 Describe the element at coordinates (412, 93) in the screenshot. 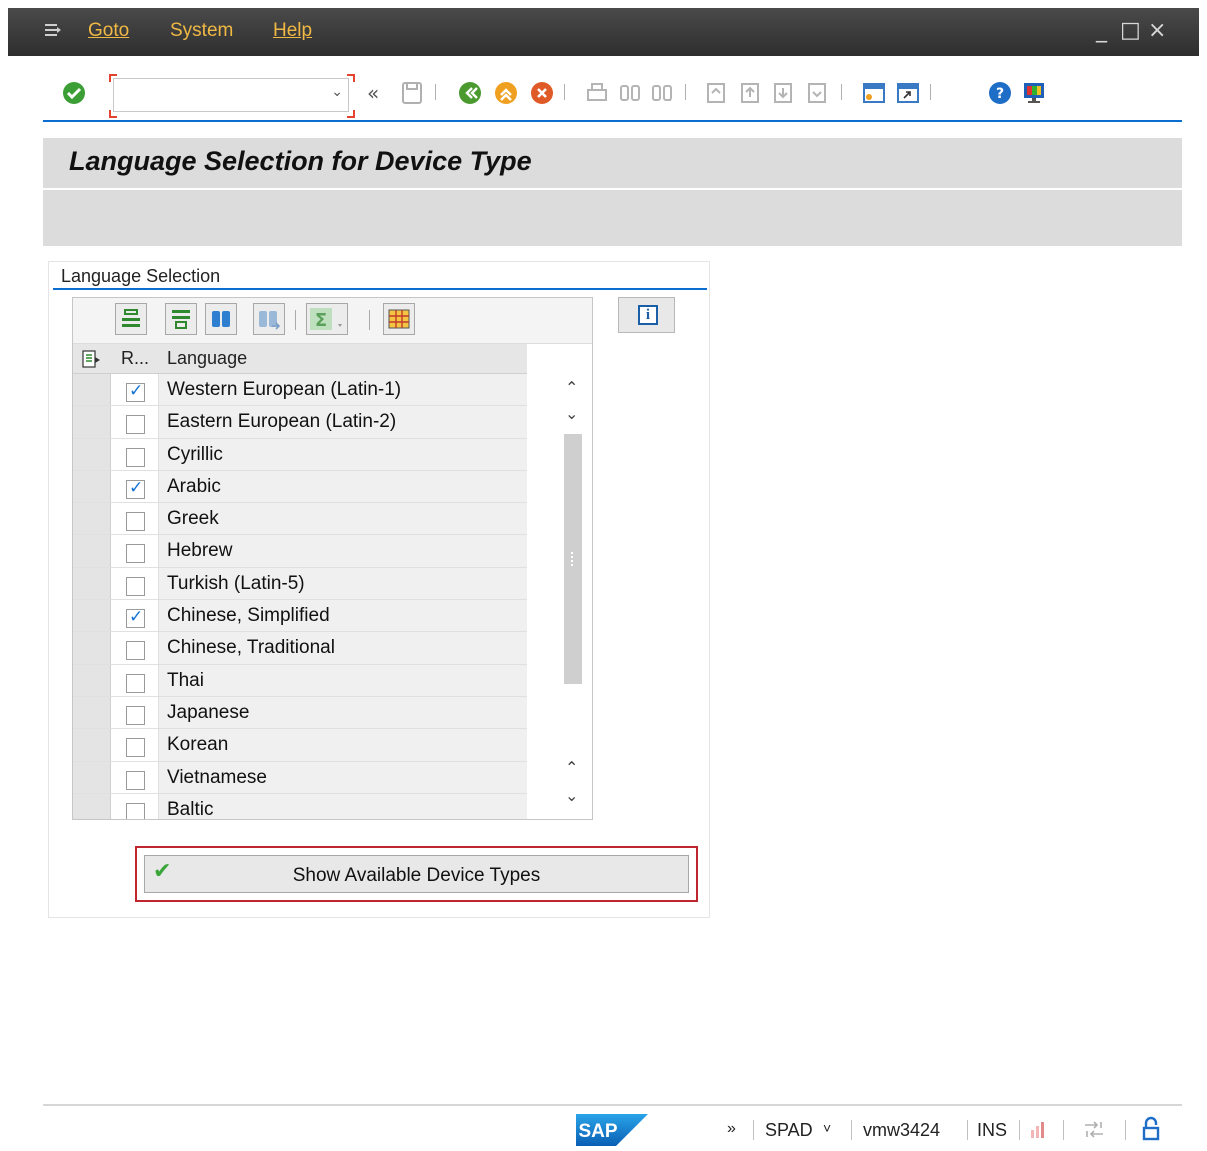

I see `save-icon` at that location.